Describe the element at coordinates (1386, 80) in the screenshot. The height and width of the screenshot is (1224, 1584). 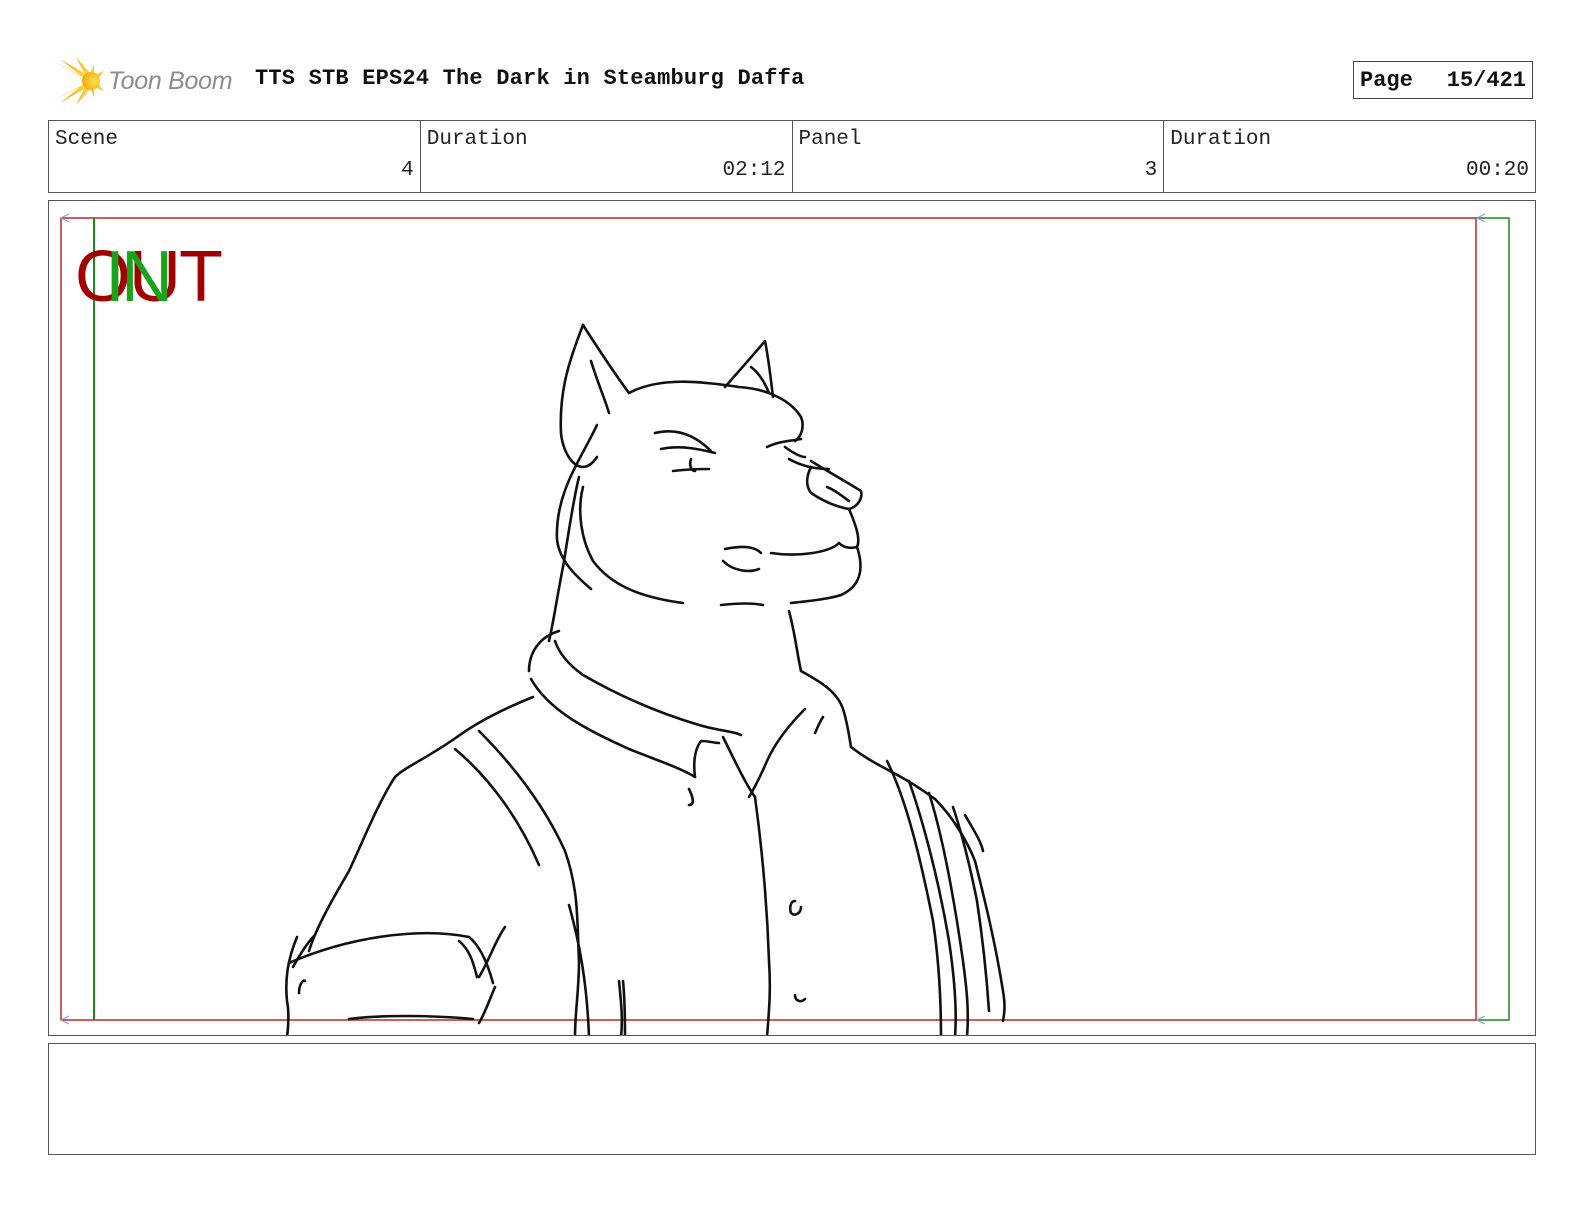
I see `page-label: Page` at that location.